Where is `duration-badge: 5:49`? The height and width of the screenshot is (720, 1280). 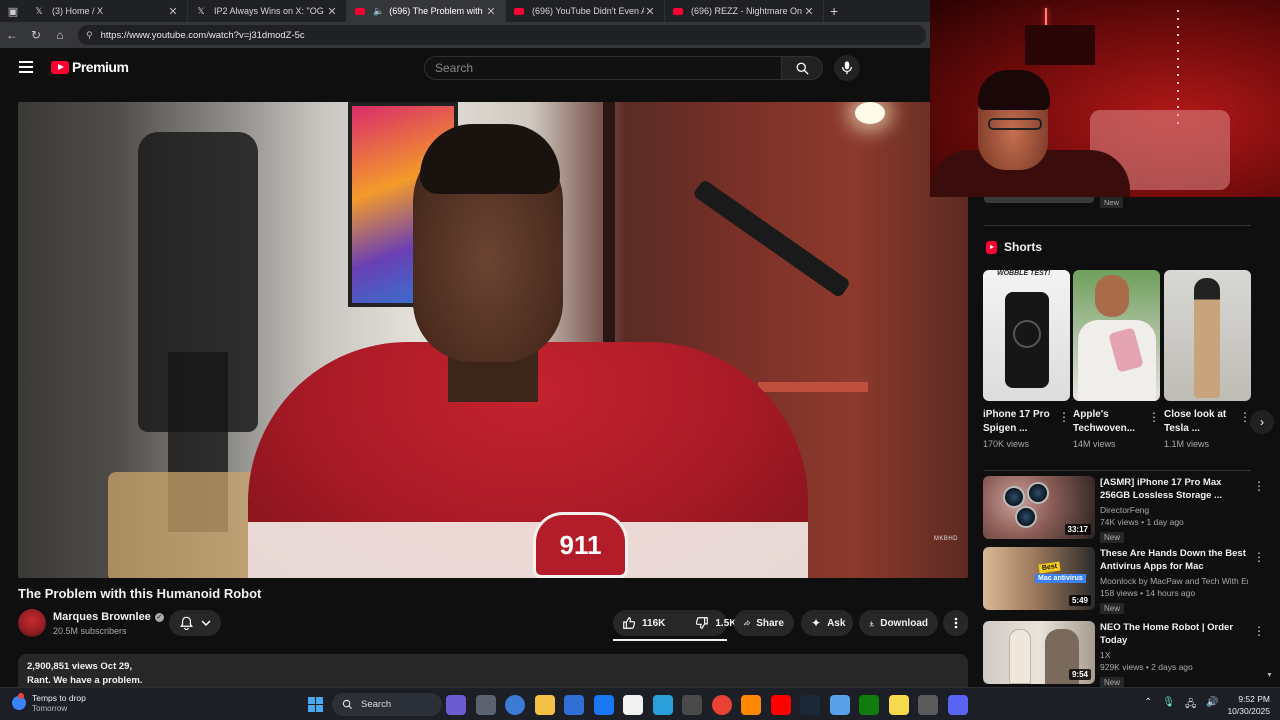 duration-badge: 5:49 is located at coordinates (1079, 600).